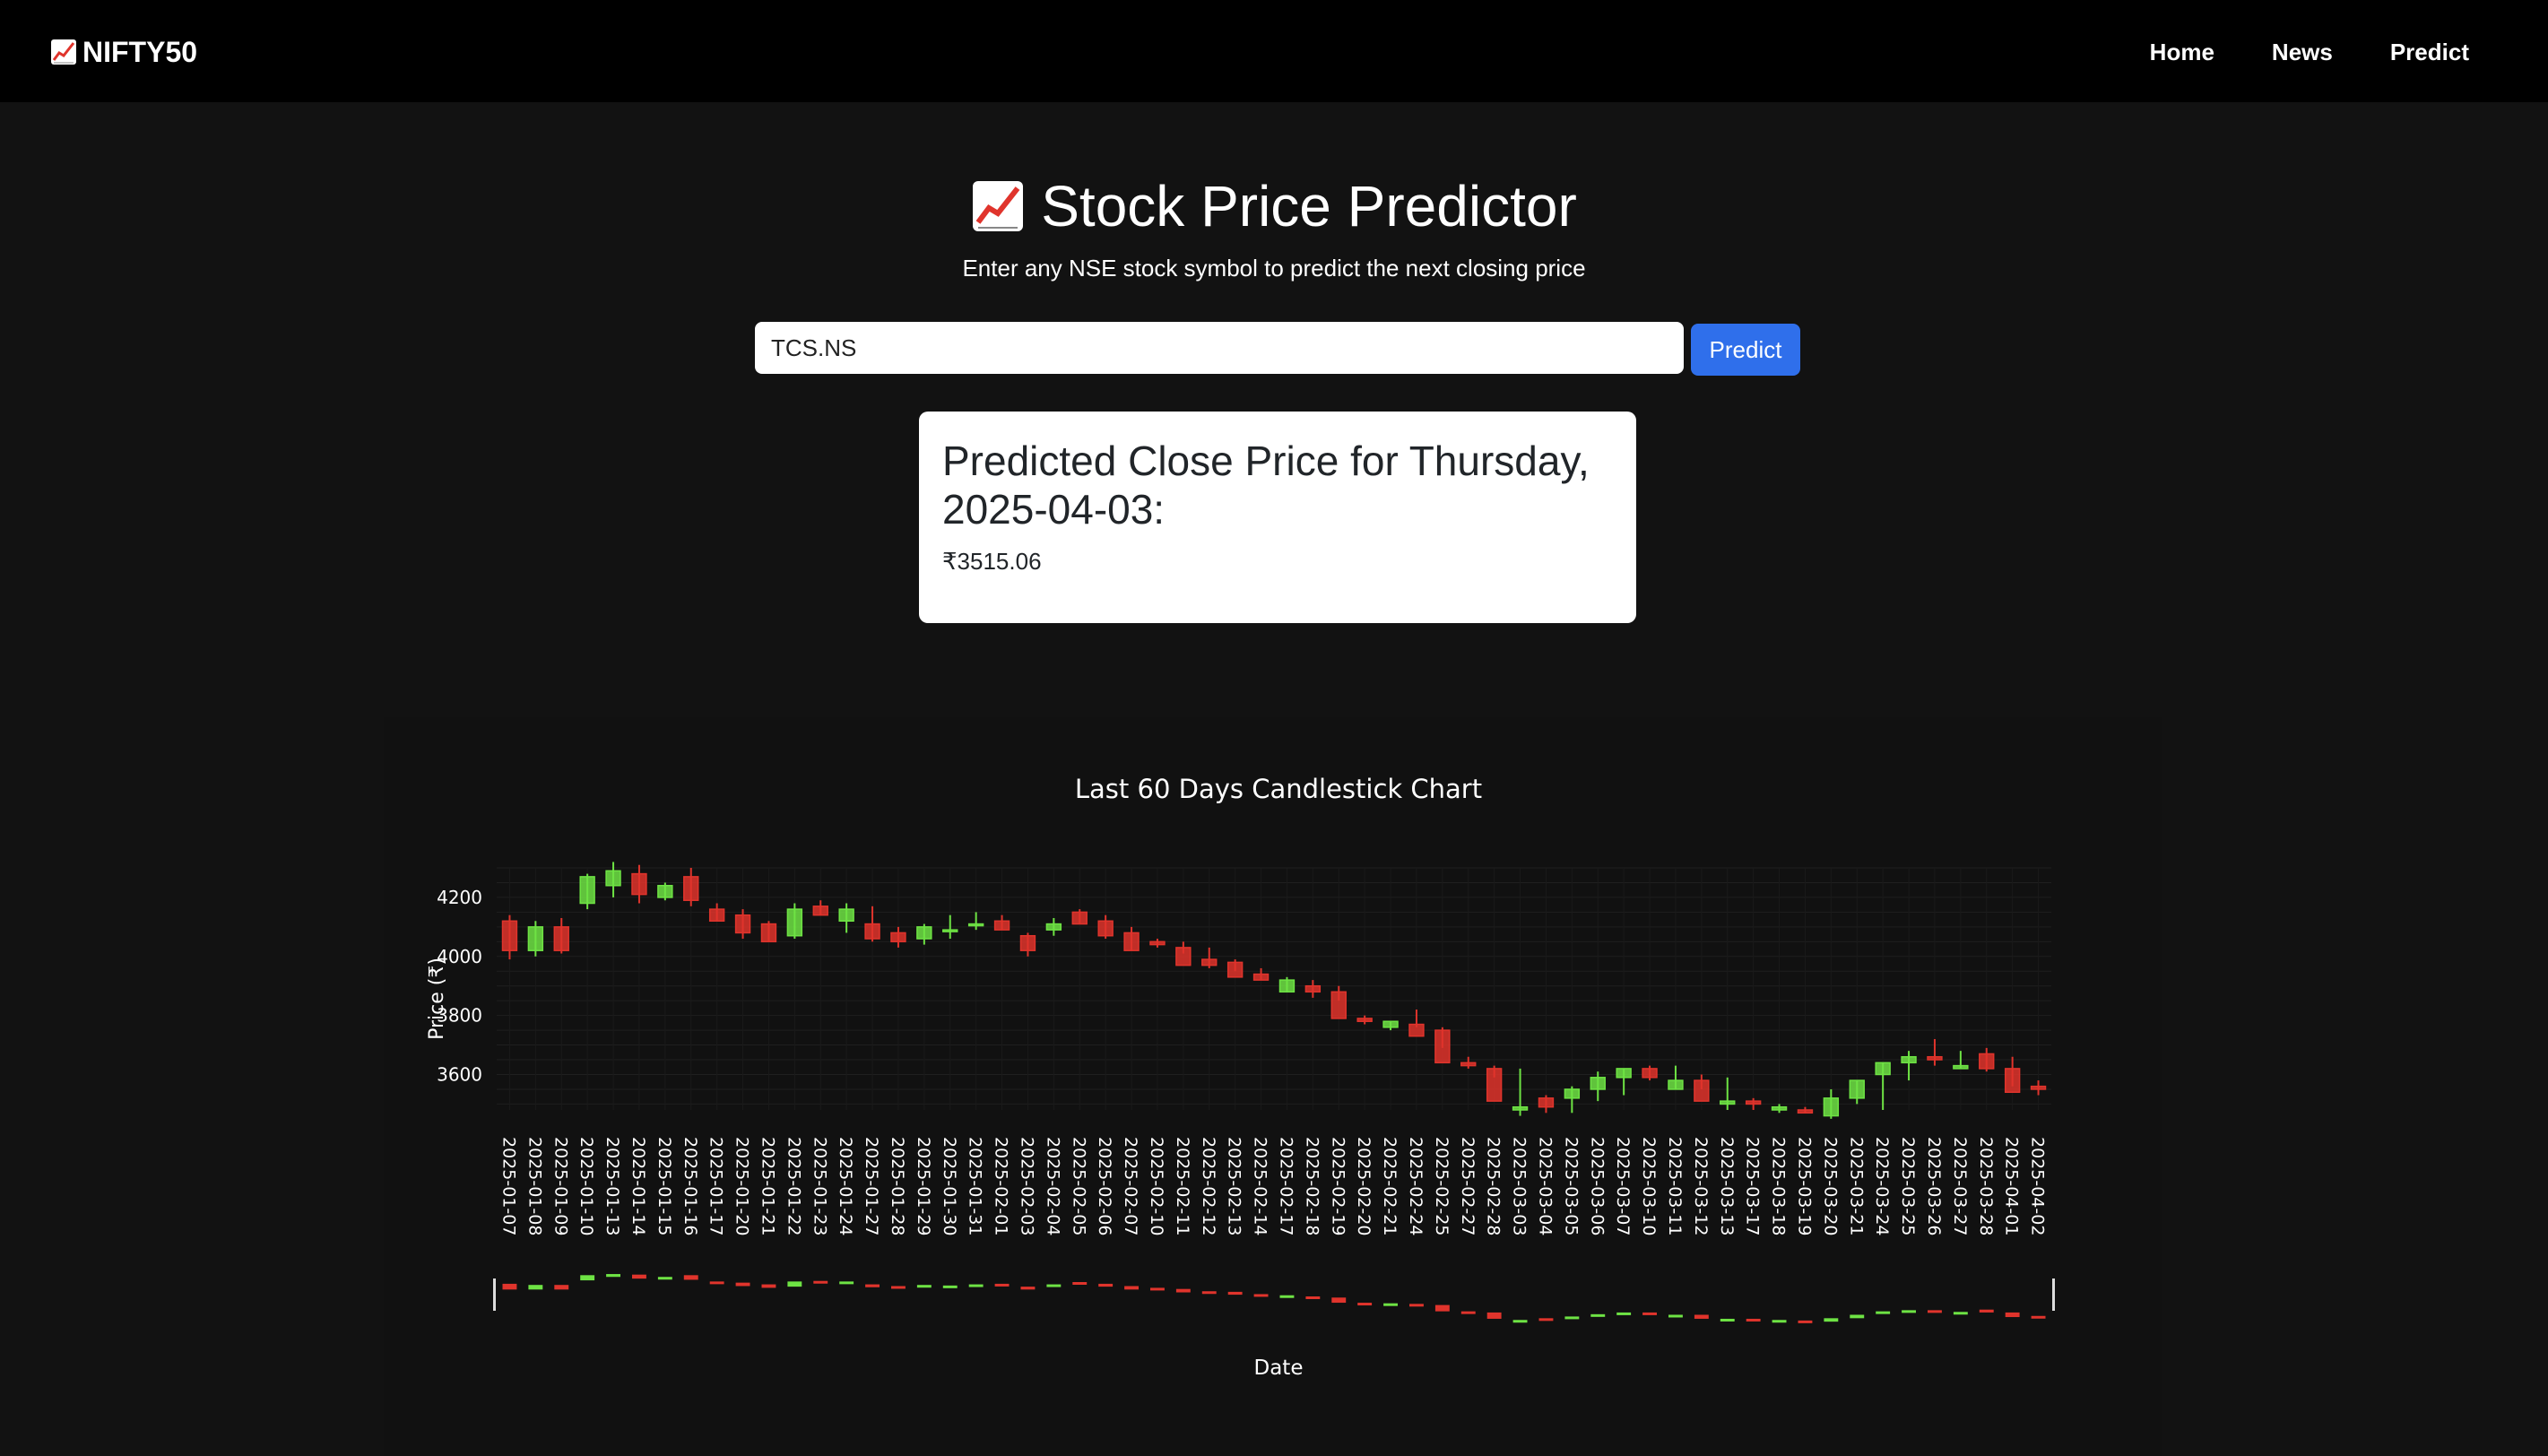 This screenshot has height=1456, width=2548. I want to click on nav-home-link: Home, so click(2182, 52).